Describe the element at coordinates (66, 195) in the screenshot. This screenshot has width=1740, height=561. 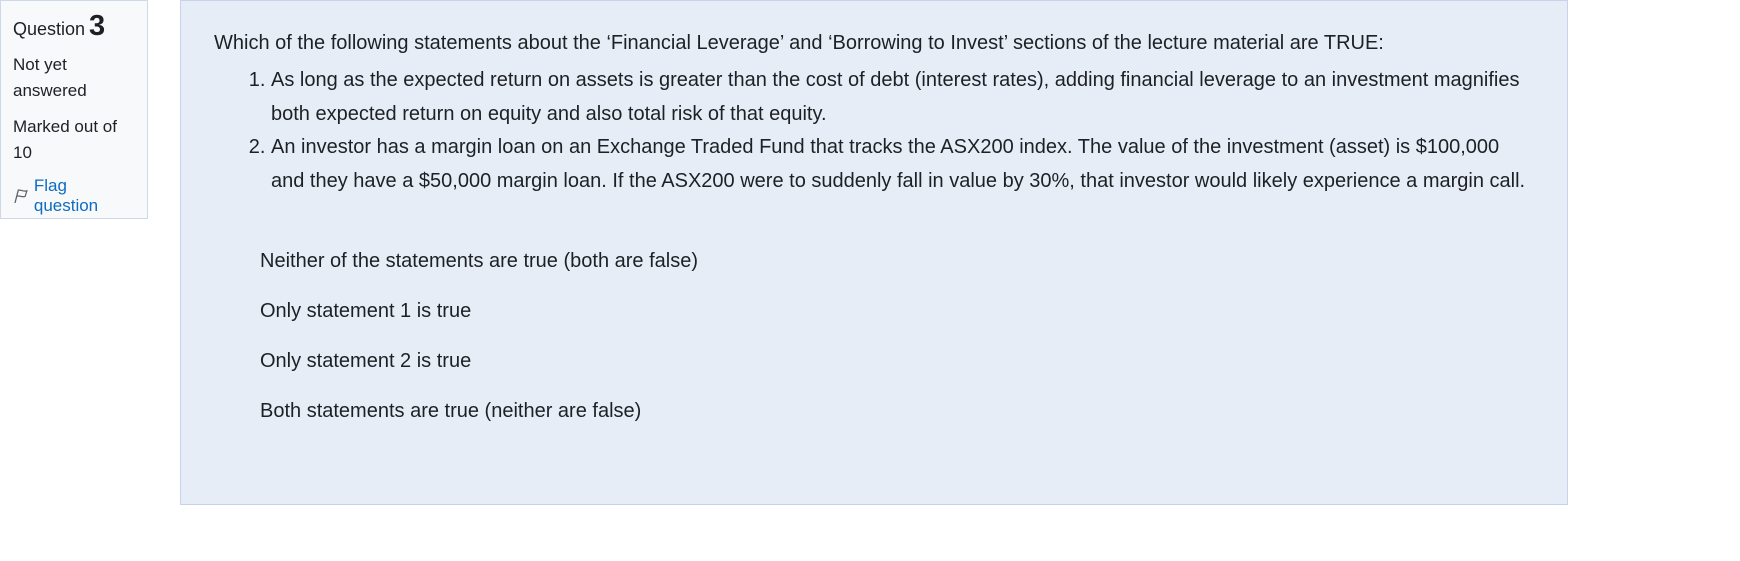
I see `flag-question-label: Flag question` at that location.